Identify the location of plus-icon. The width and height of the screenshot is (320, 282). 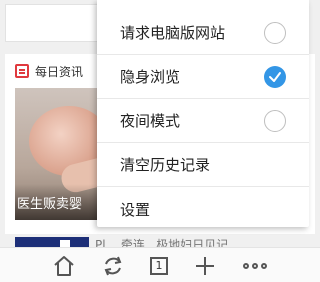
(205, 266).